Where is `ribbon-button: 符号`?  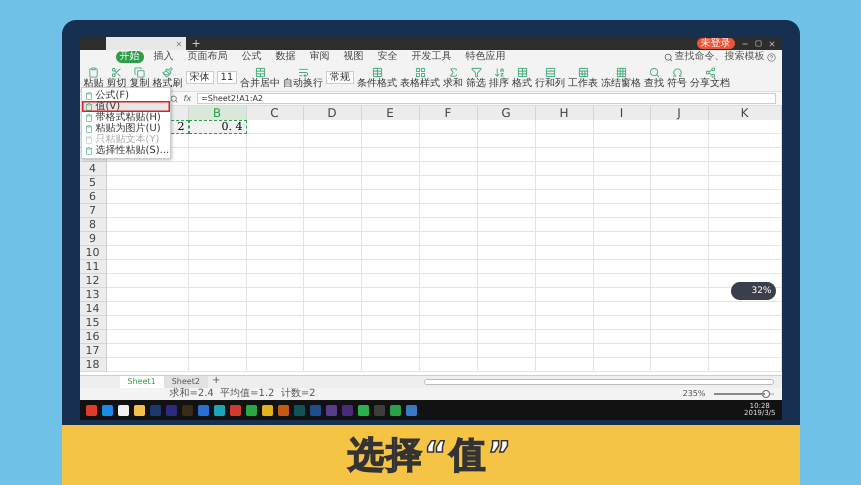 ribbon-button: 符号 is located at coordinates (677, 77).